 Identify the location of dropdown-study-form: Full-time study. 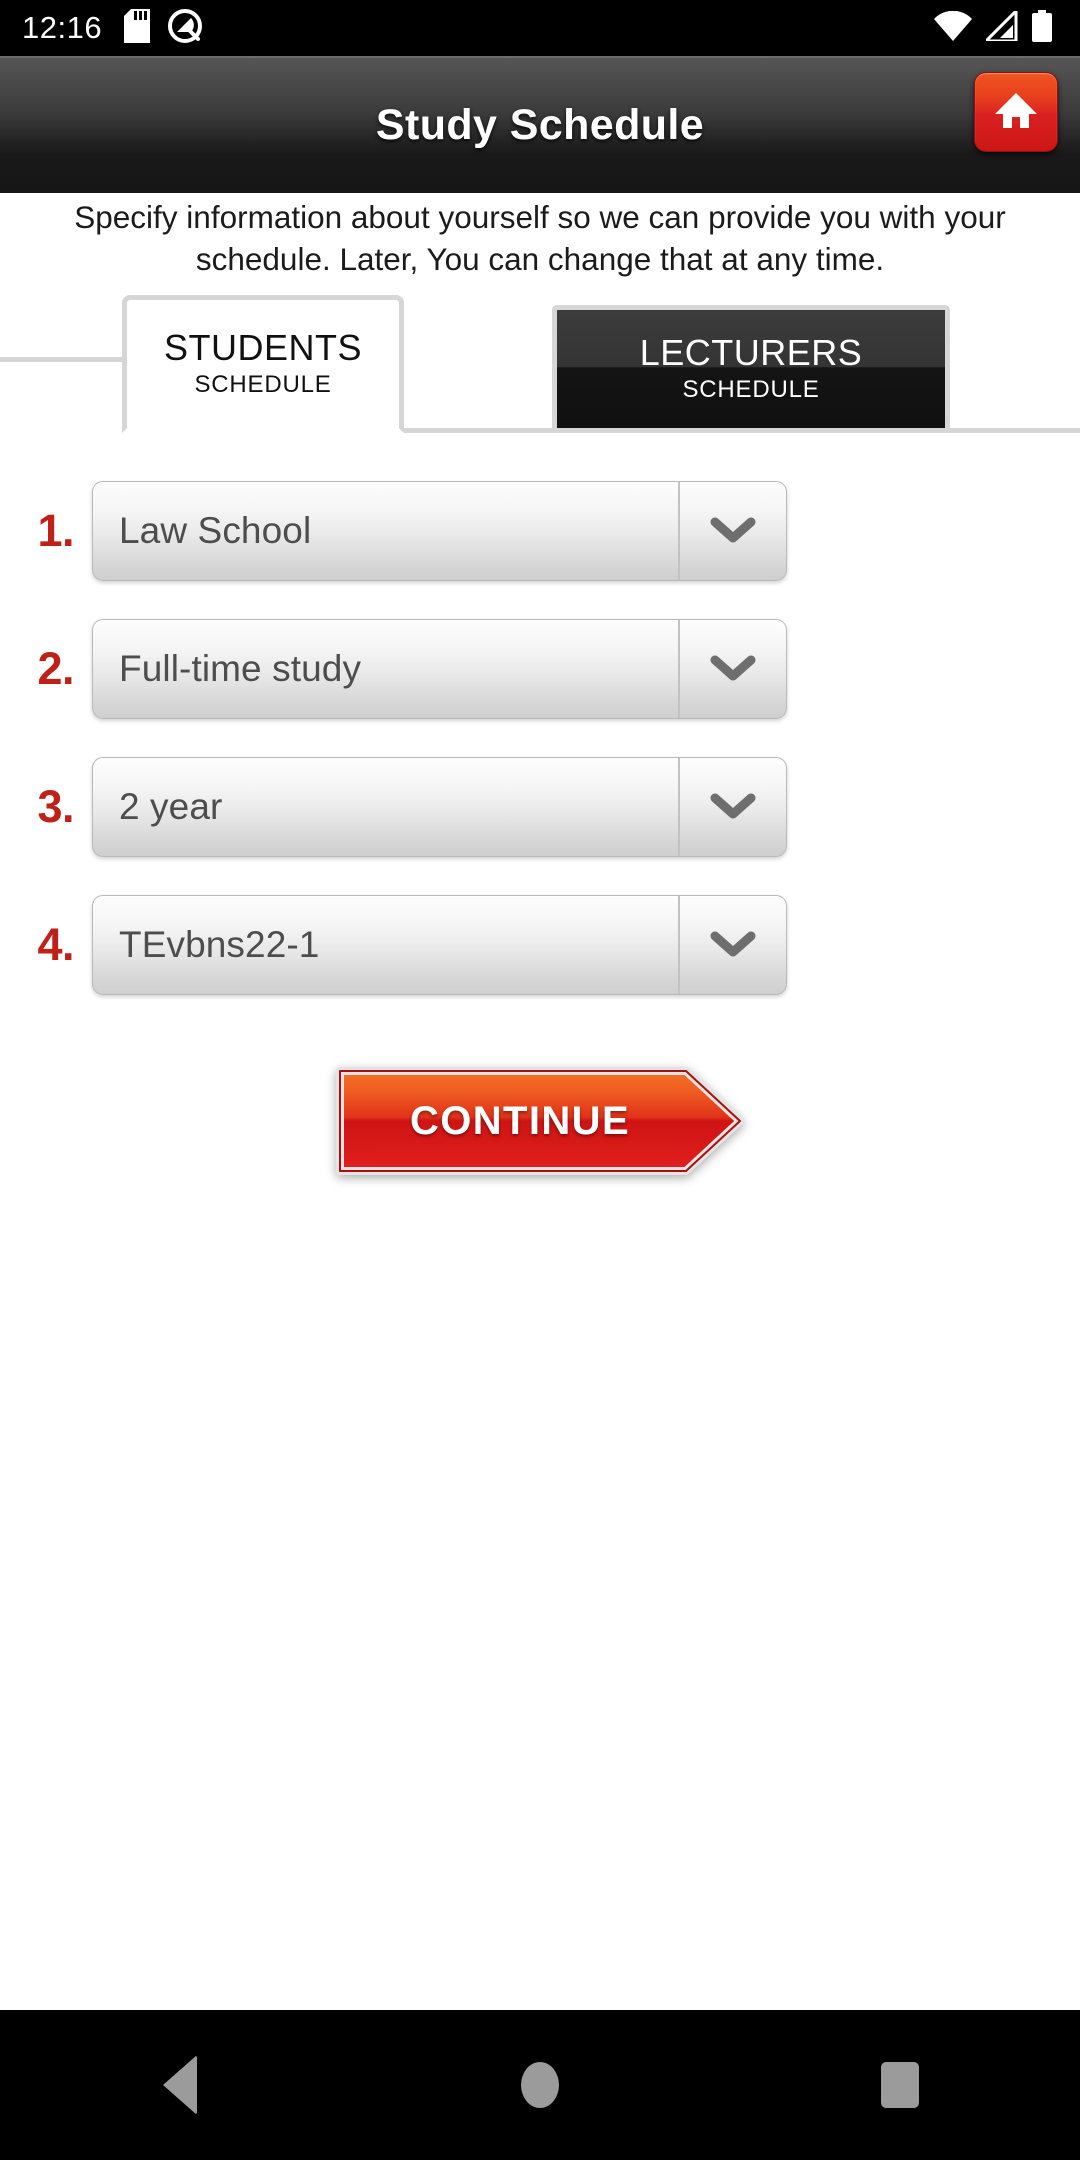
(439, 669).